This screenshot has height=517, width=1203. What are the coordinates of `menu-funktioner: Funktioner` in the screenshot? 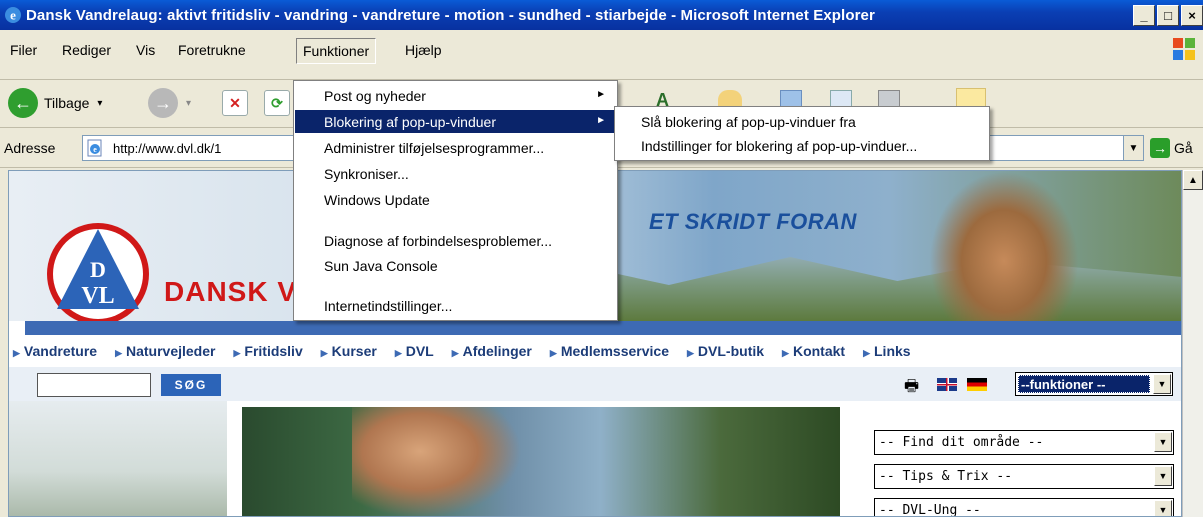 It's located at (336, 51).